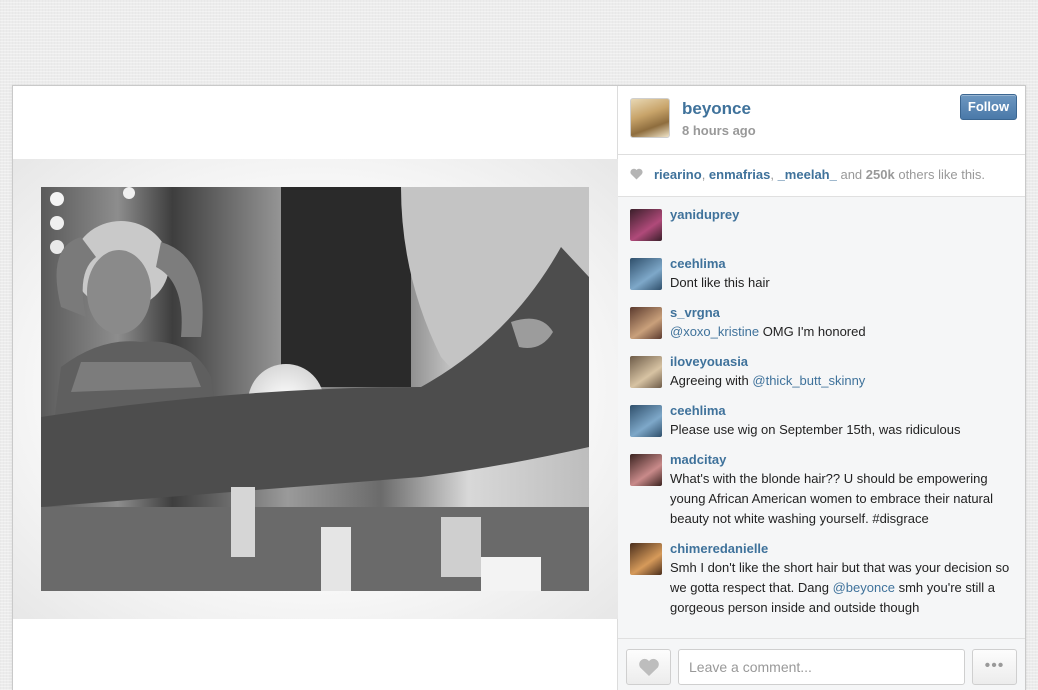 The width and height of the screenshot is (1038, 690). What do you see at coordinates (821, 667) in the screenshot?
I see `comment-input` at bounding box center [821, 667].